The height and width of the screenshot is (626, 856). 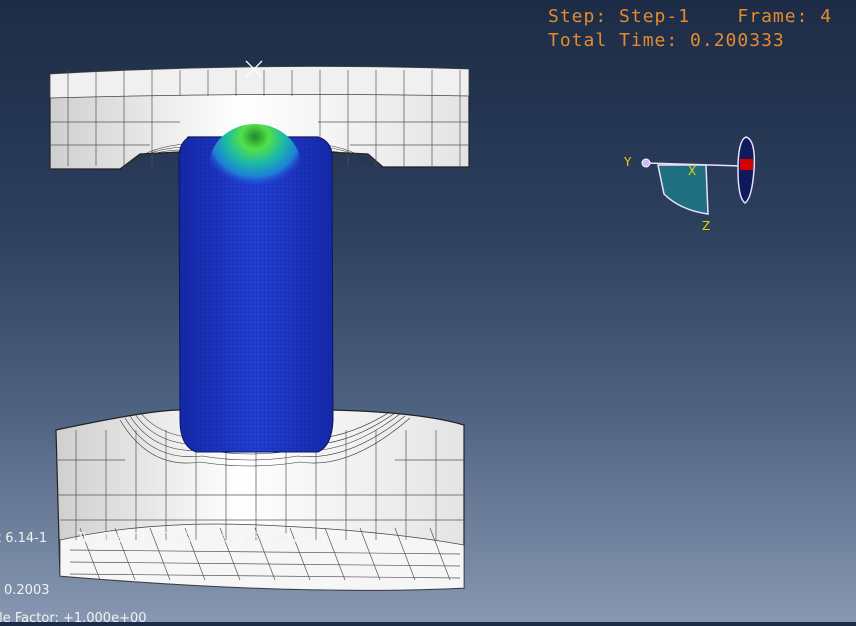 What do you see at coordinates (646, 163) in the screenshot?
I see `y-axis-dot` at bounding box center [646, 163].